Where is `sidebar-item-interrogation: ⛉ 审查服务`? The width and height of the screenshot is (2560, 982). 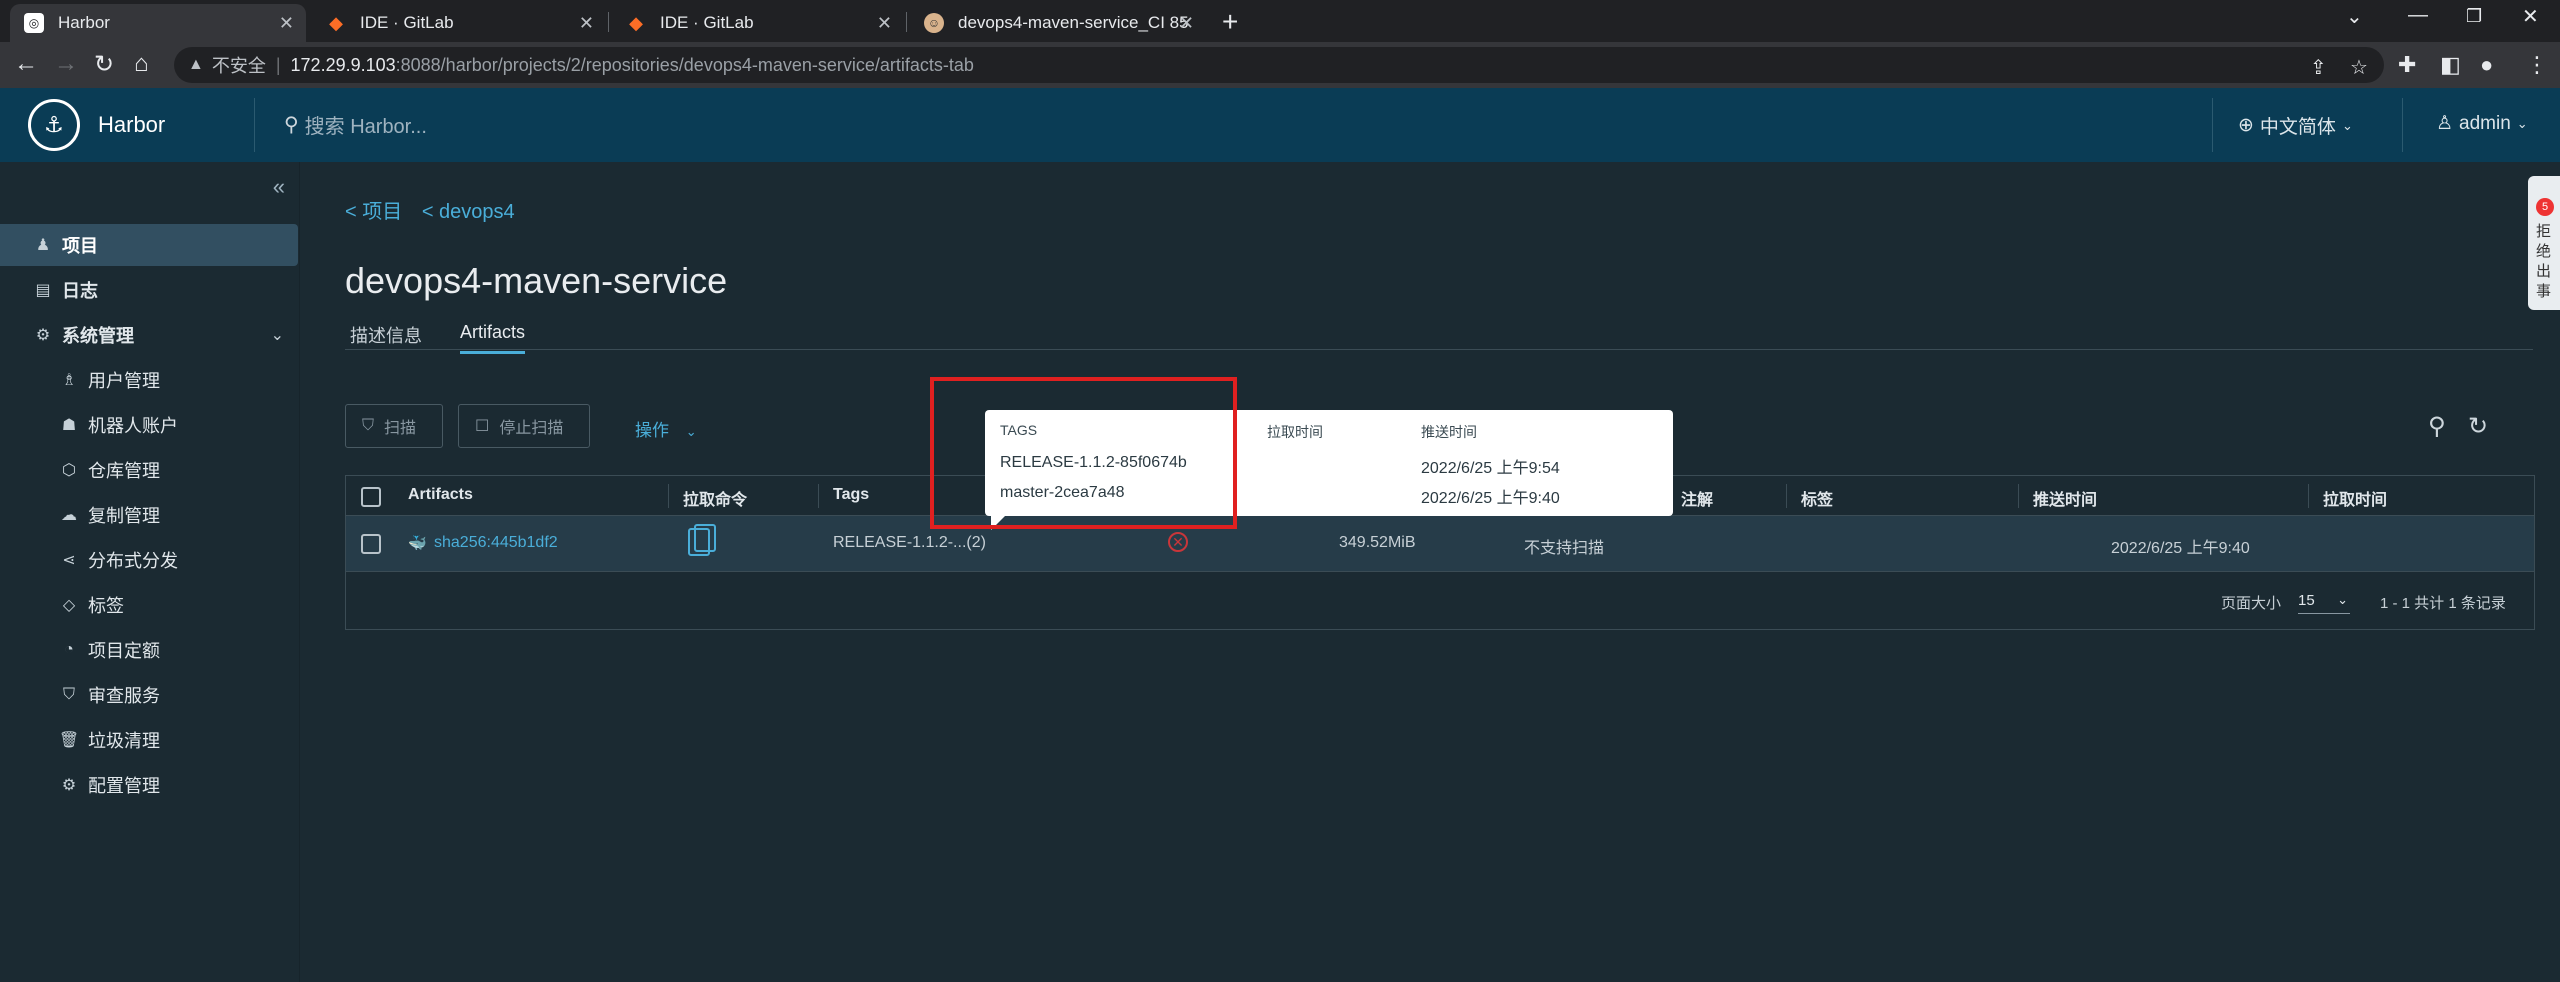
sidebar-item-interrogation: ⛉ 审查服务 is located at coordinates (150, 695).